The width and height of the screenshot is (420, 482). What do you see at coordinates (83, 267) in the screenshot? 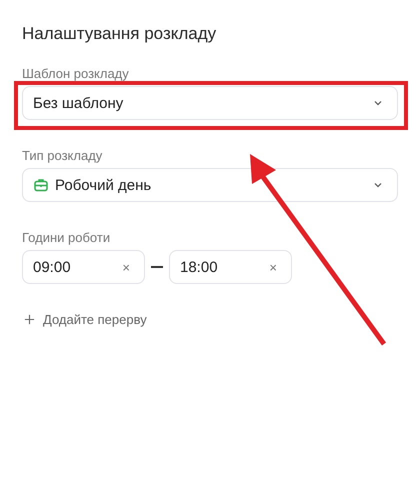
I see `time-field: 09:00 ×` at bounding box center [83, 267].